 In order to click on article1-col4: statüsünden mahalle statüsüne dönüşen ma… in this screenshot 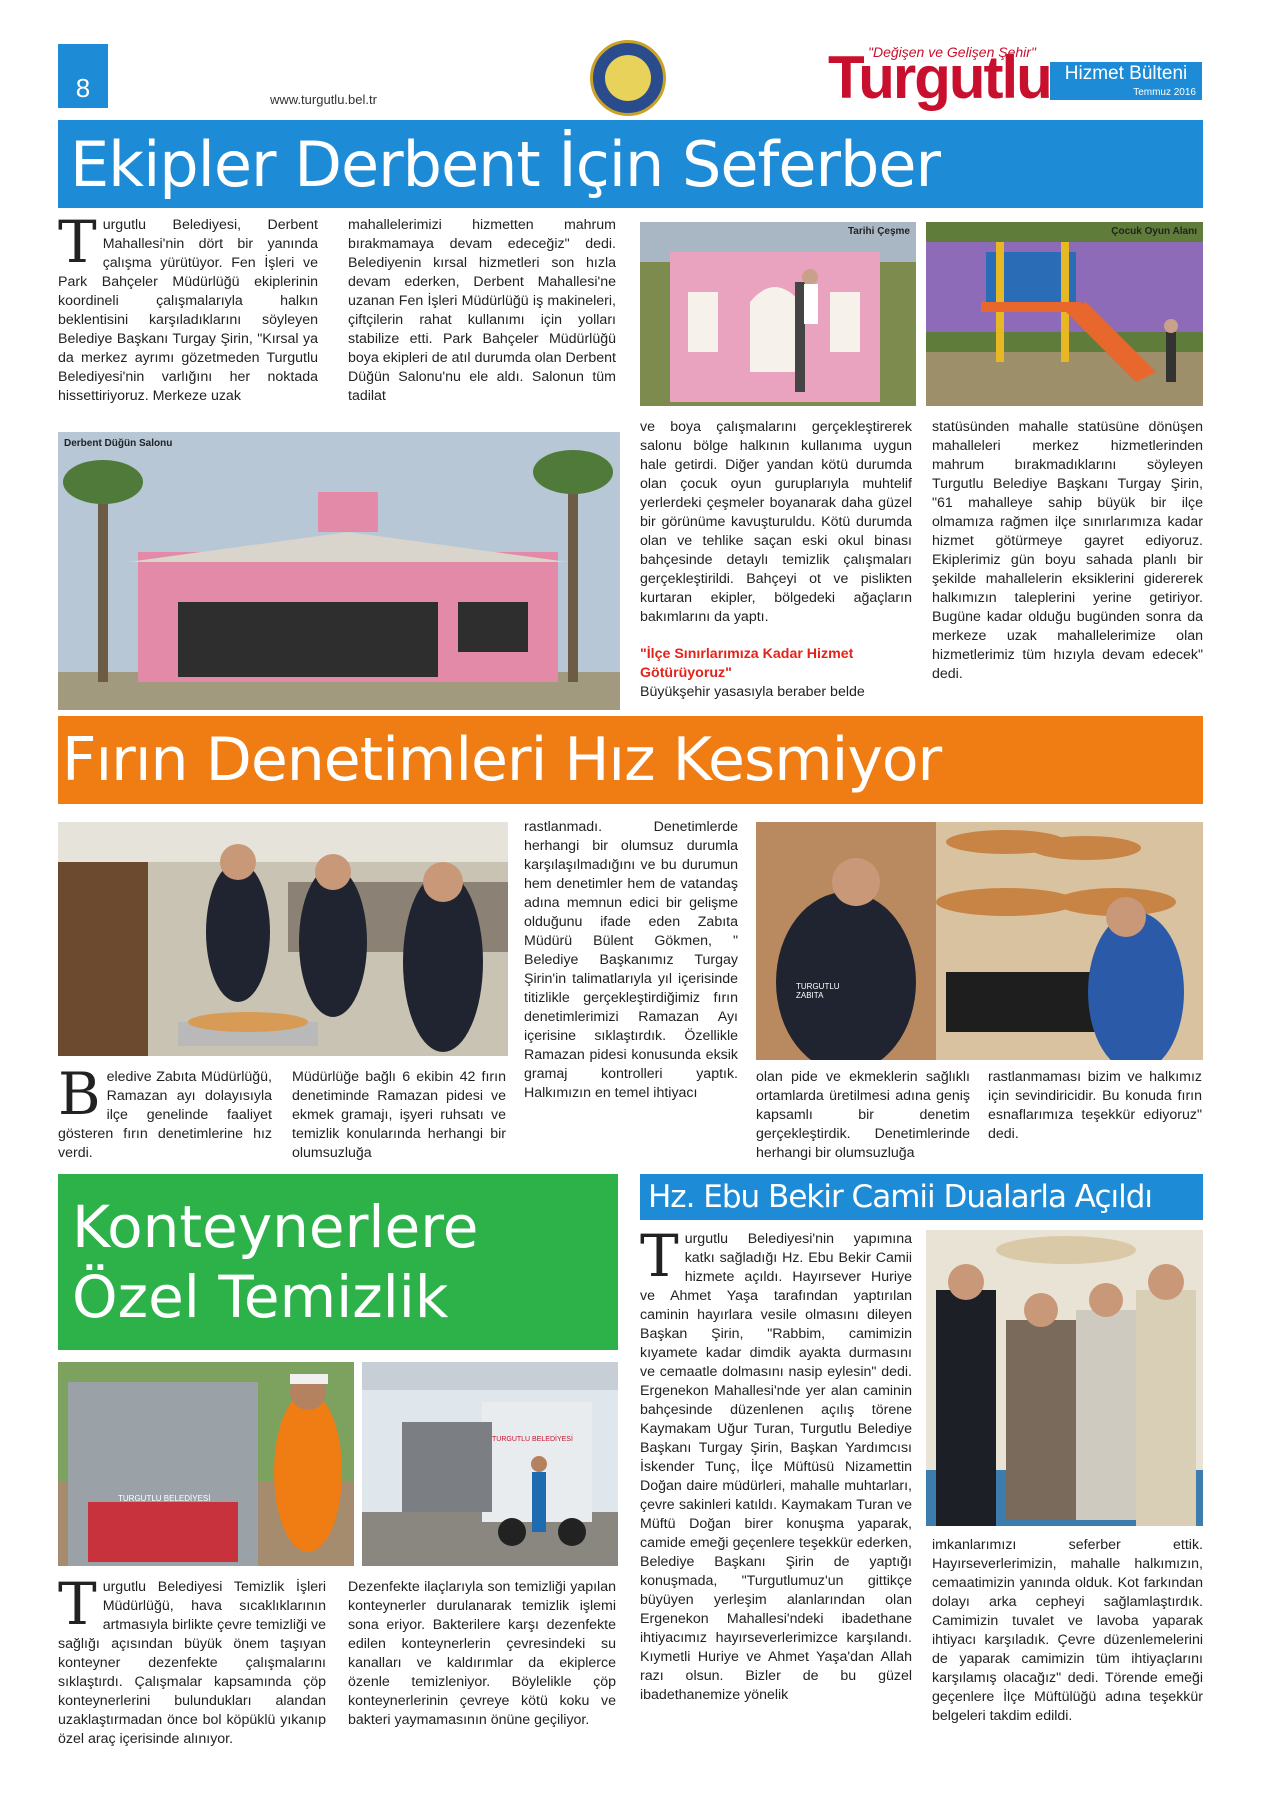, I will do `click(1067, 550)`.